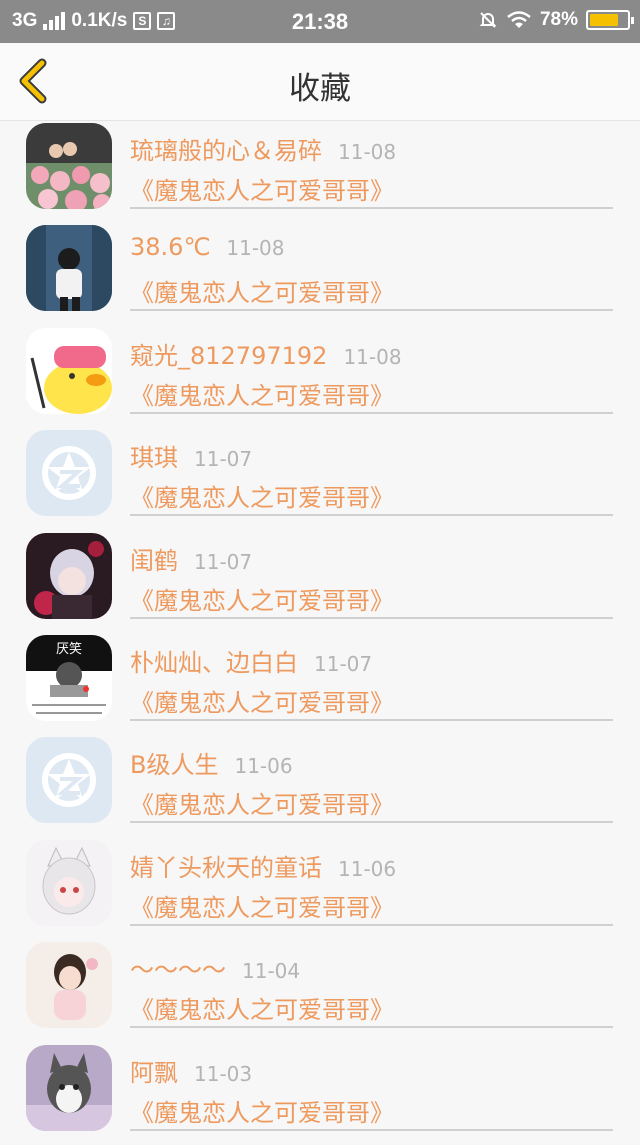 Image resolution: width=640 pixels, height=1145 pixels. I want to click on list-item-header: 闺鹤 11-07, so click(191, 558).